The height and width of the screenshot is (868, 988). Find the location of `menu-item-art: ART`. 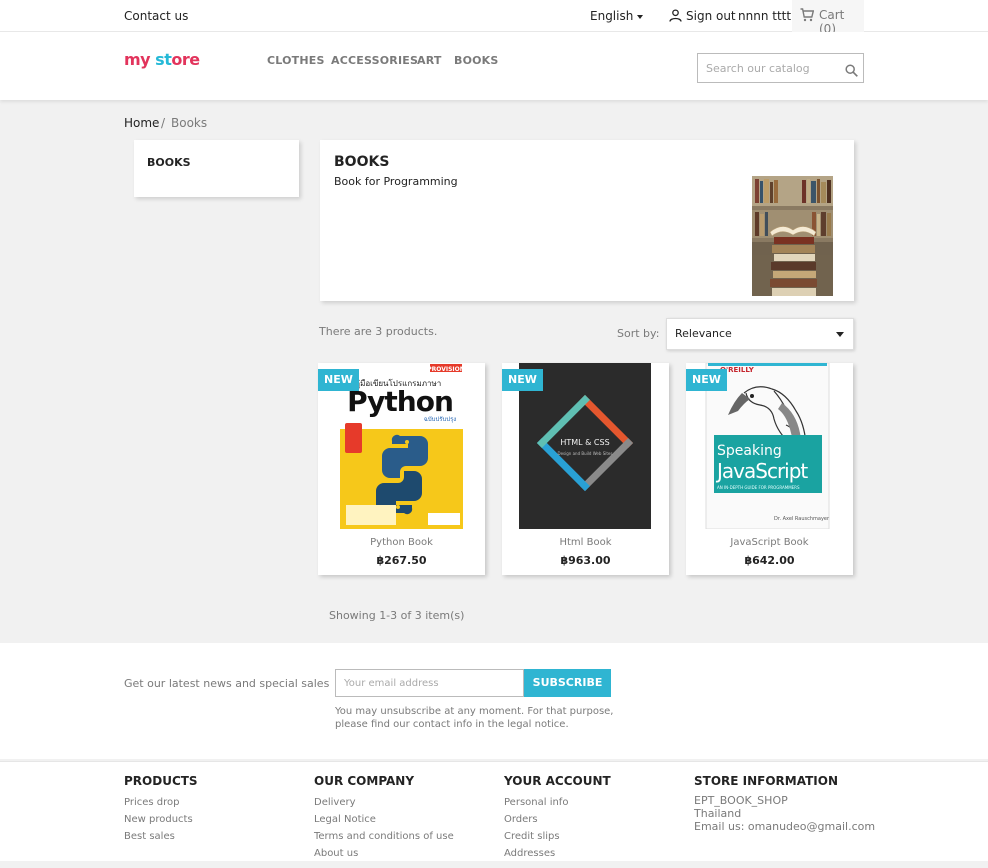

menu-item-art: ART is located at coordinates (429, 60).